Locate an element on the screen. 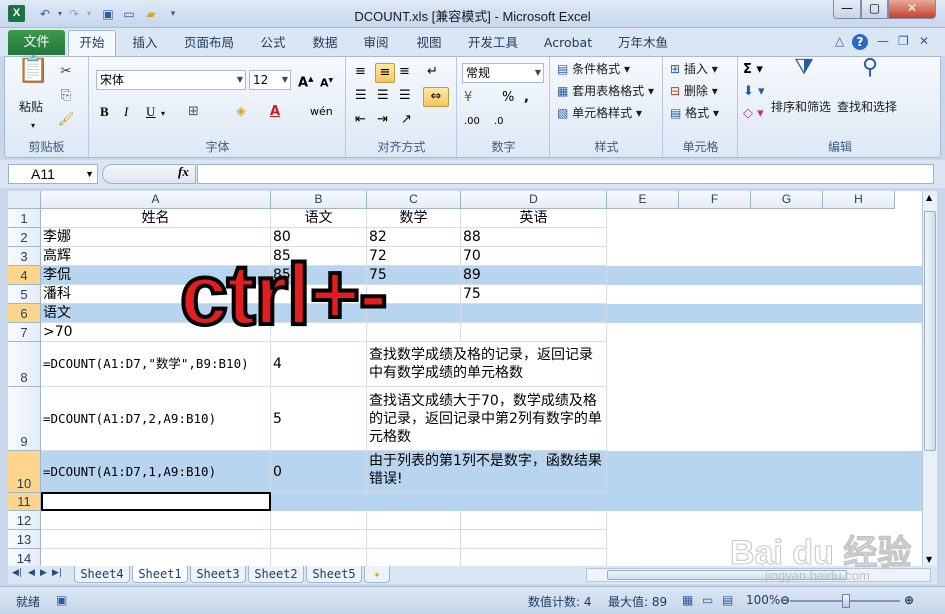  shrink-font-icon: A▼ is located at coordinates (326, 82).